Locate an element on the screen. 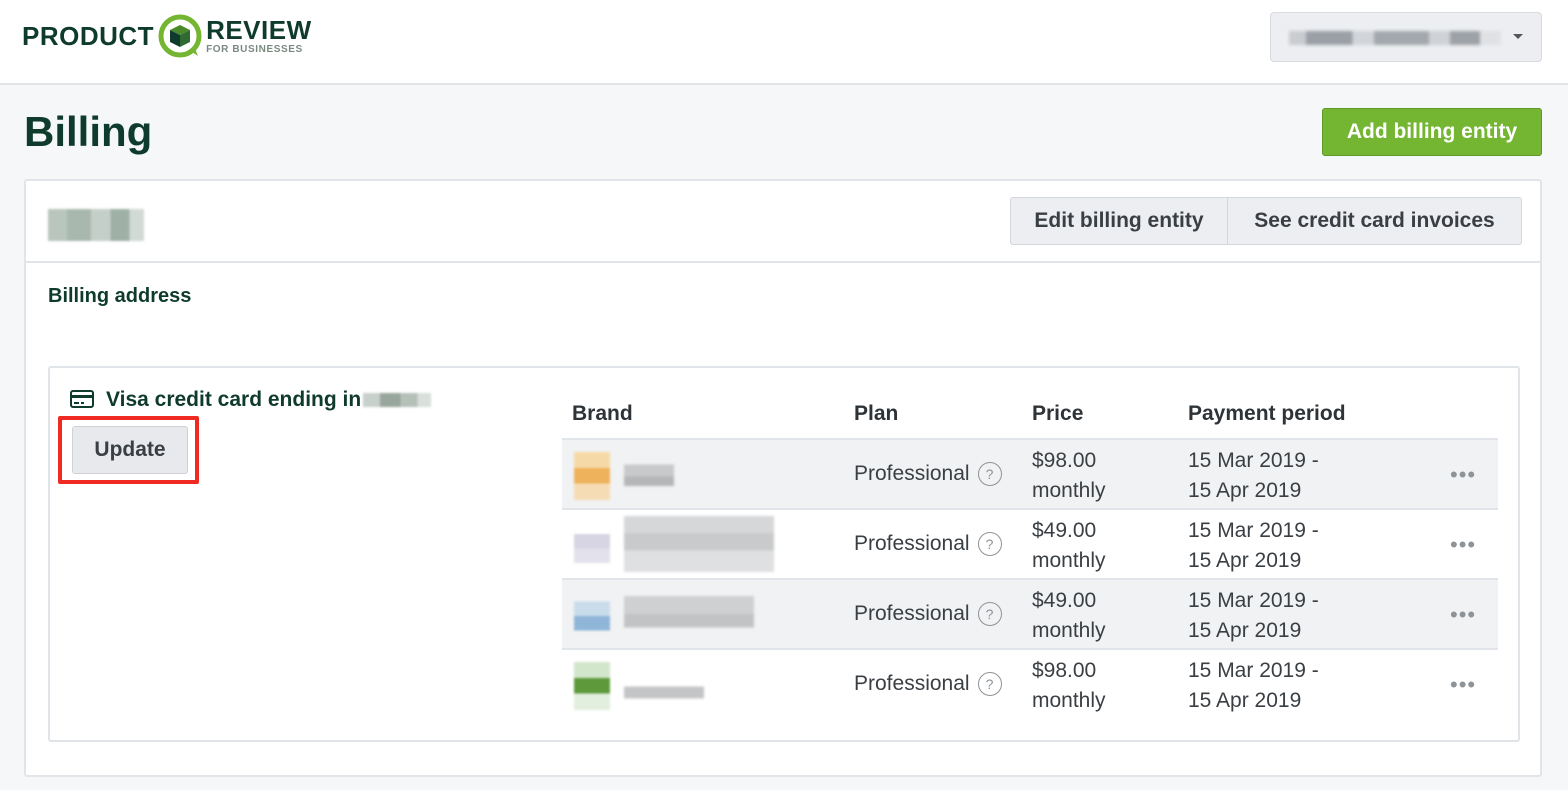  logo-text-product: PRODUCT is located at coordinates (88, 35).